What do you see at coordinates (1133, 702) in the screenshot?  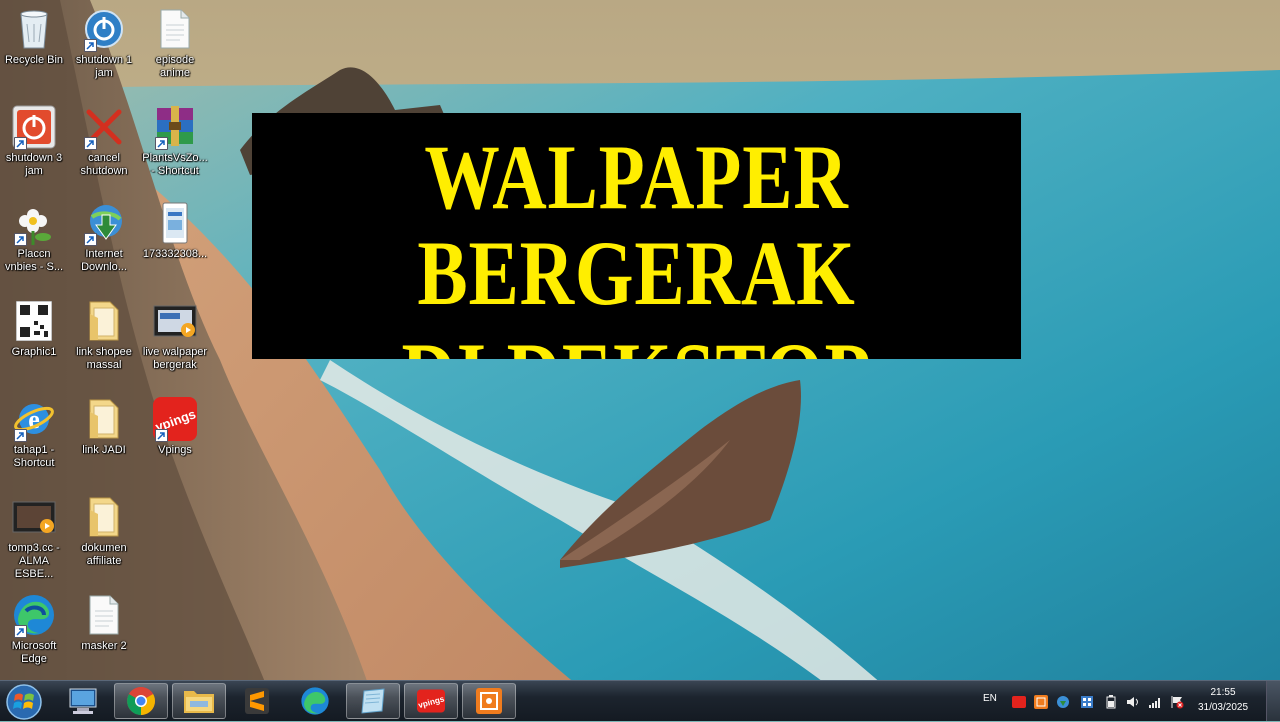 I see `volume-icon` at bounding box center [1133, 702].